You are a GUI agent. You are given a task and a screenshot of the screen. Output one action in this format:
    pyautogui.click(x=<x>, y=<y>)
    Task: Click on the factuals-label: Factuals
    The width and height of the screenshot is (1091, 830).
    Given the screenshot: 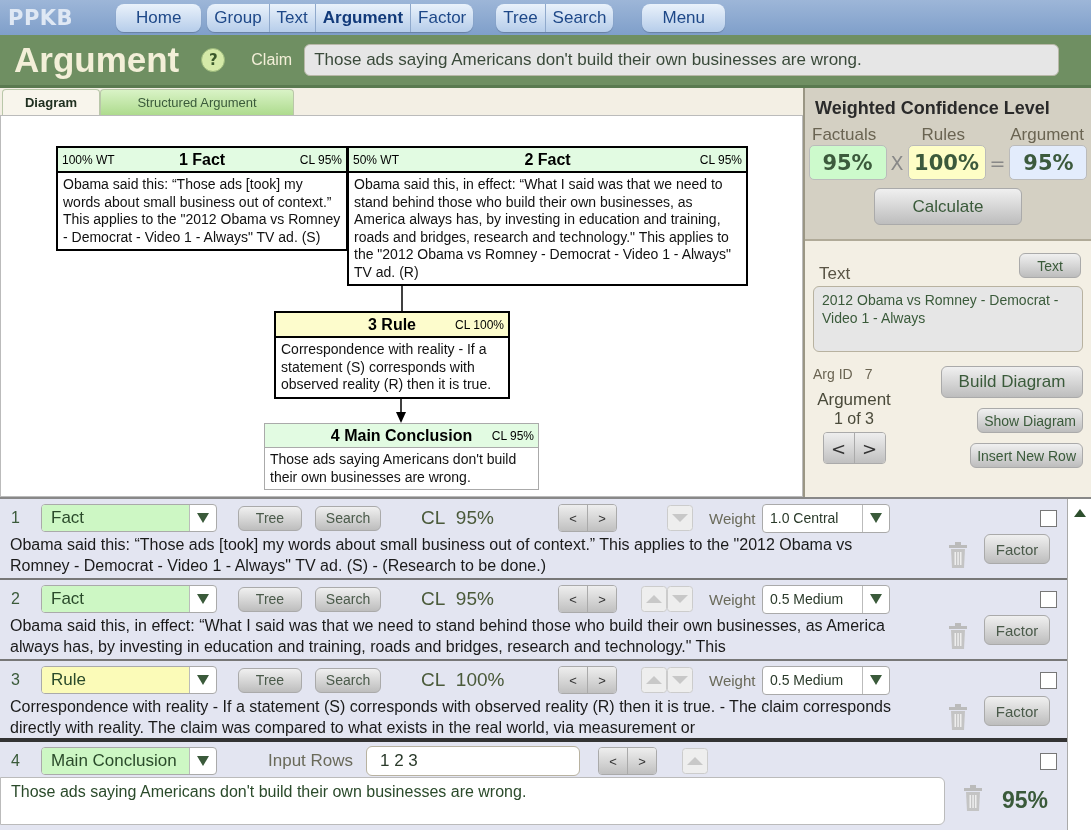 What is the action you would take?
    pyautogui.click(x=844, y=135)
    